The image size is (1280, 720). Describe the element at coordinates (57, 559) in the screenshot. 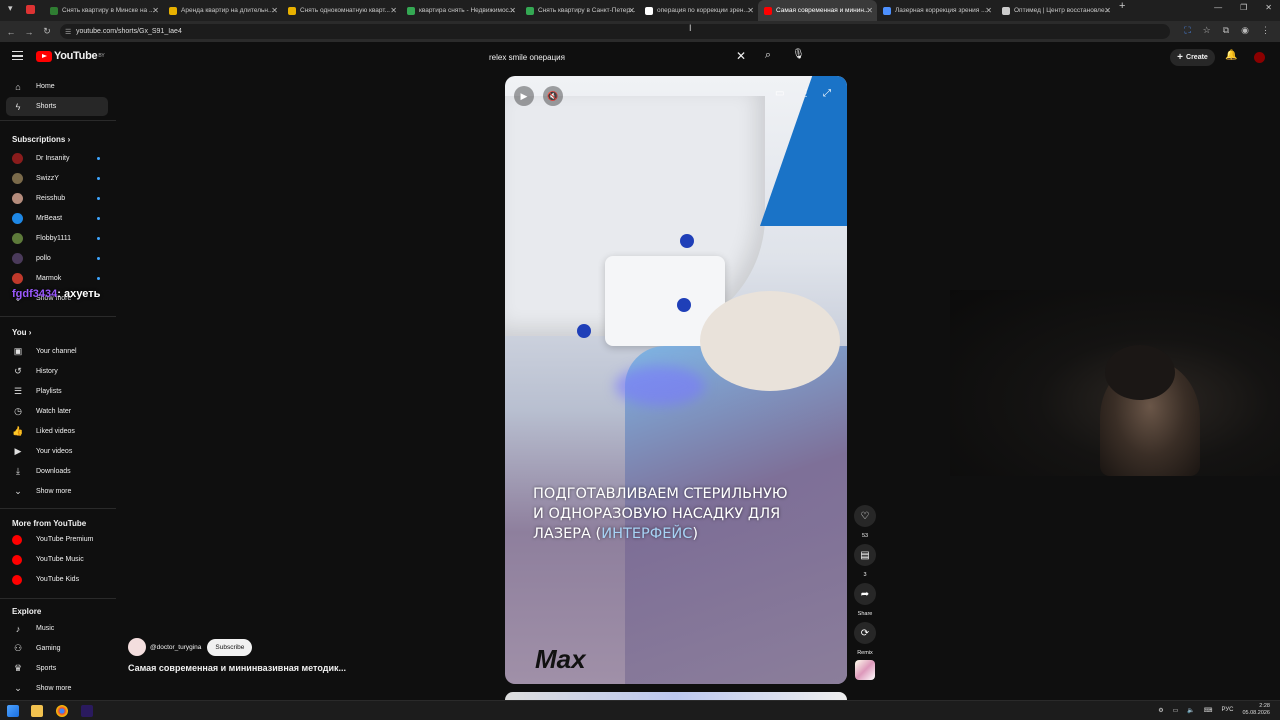

I see `sidebar-item-youtube-app: YouTube Music` at that location.